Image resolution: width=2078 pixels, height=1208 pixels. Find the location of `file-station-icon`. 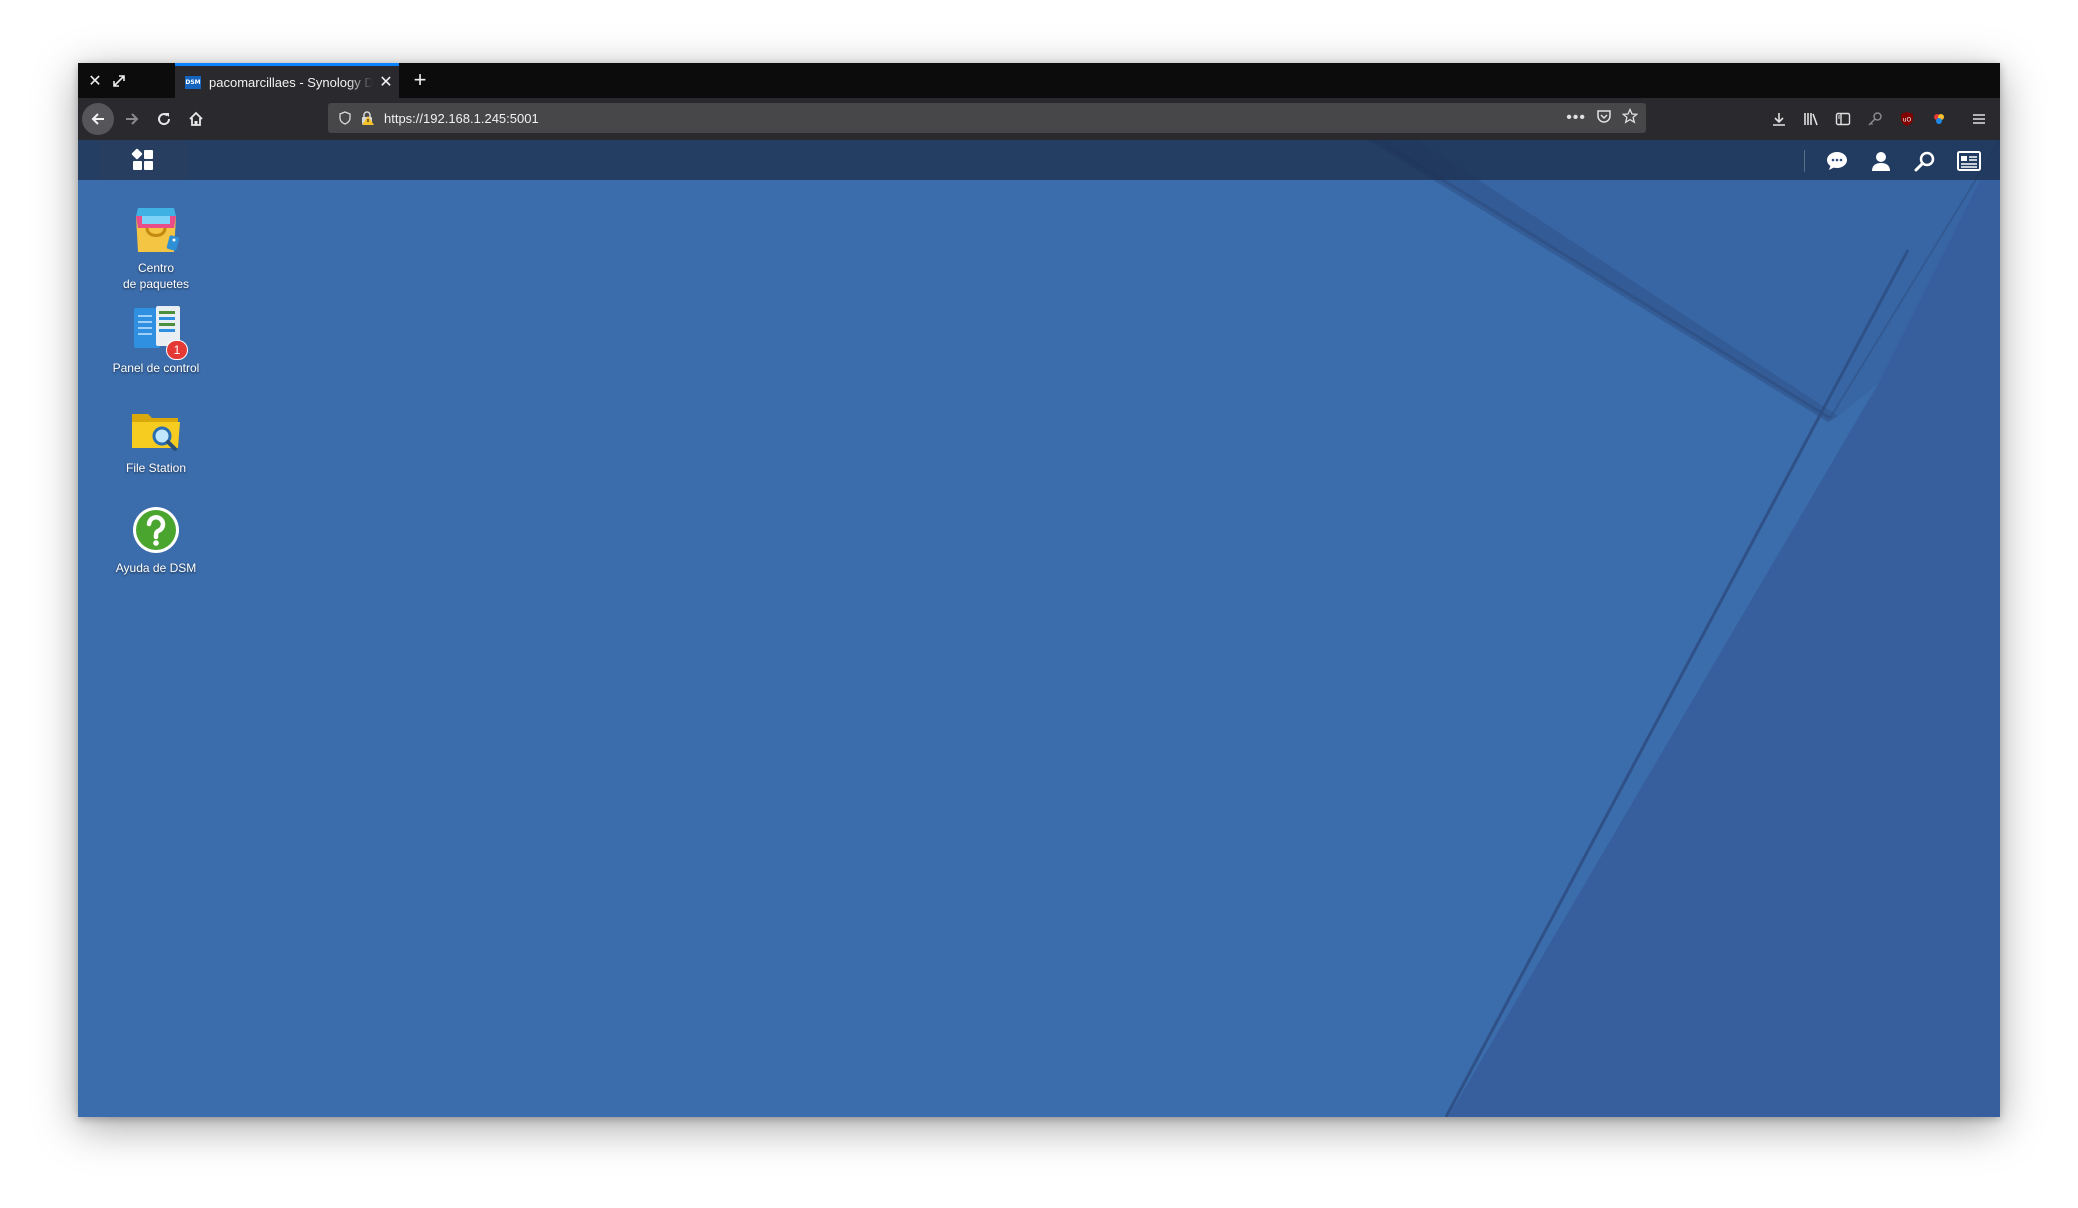

file-station-icon is located at coordinates (156, 430).